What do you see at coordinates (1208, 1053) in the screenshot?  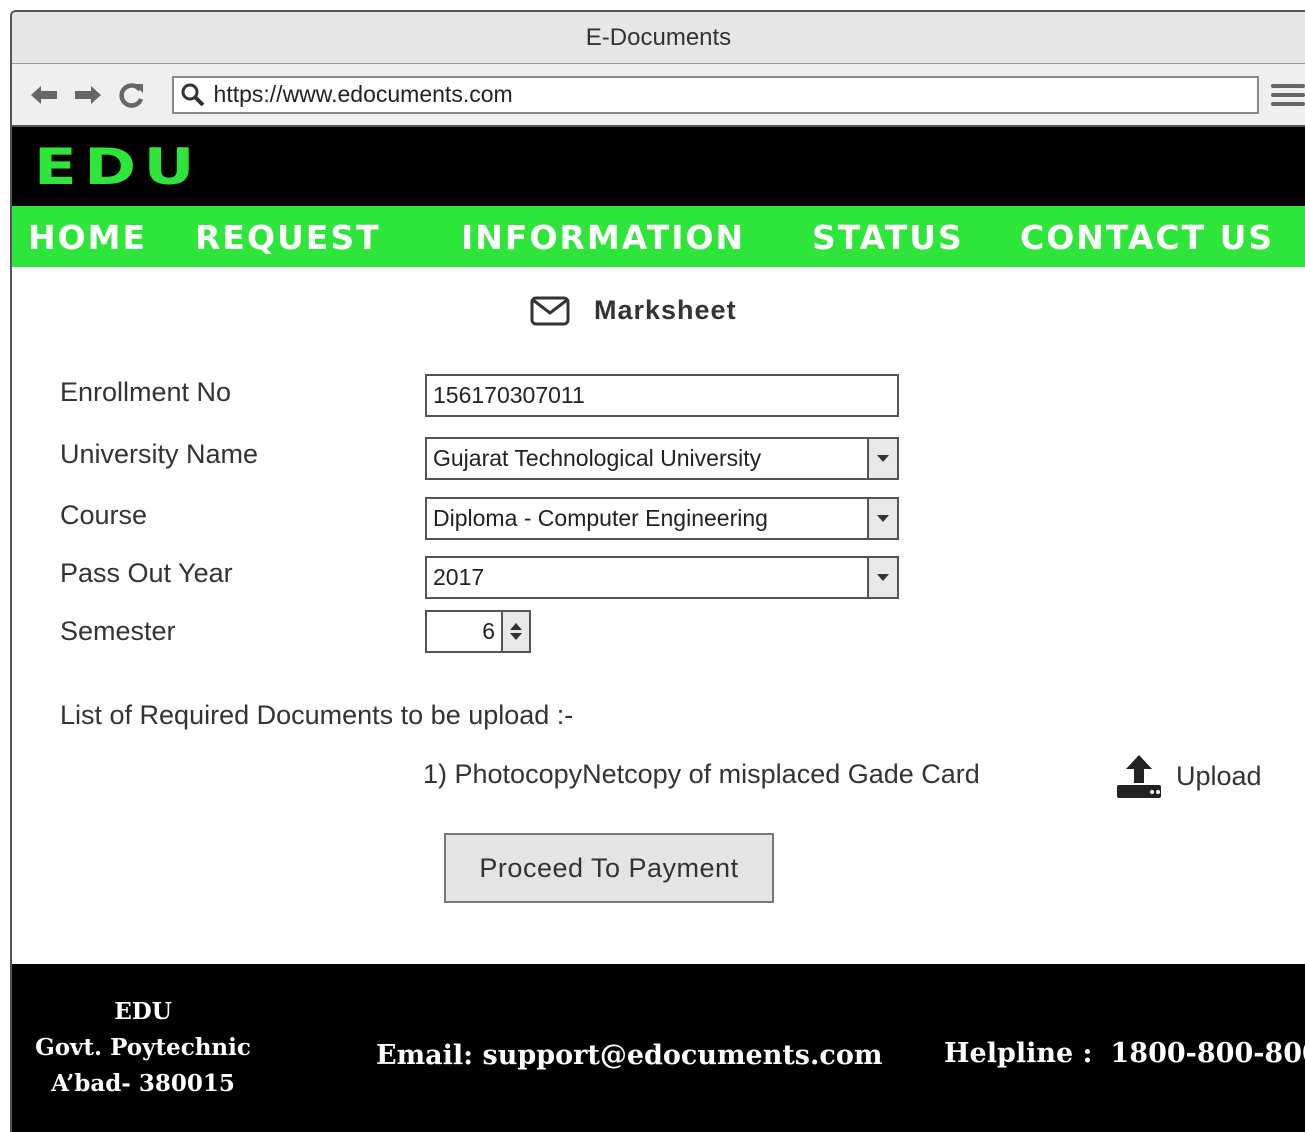 I see `helpline-number: 1800-800-800` at bounding box center [1208, 1053].